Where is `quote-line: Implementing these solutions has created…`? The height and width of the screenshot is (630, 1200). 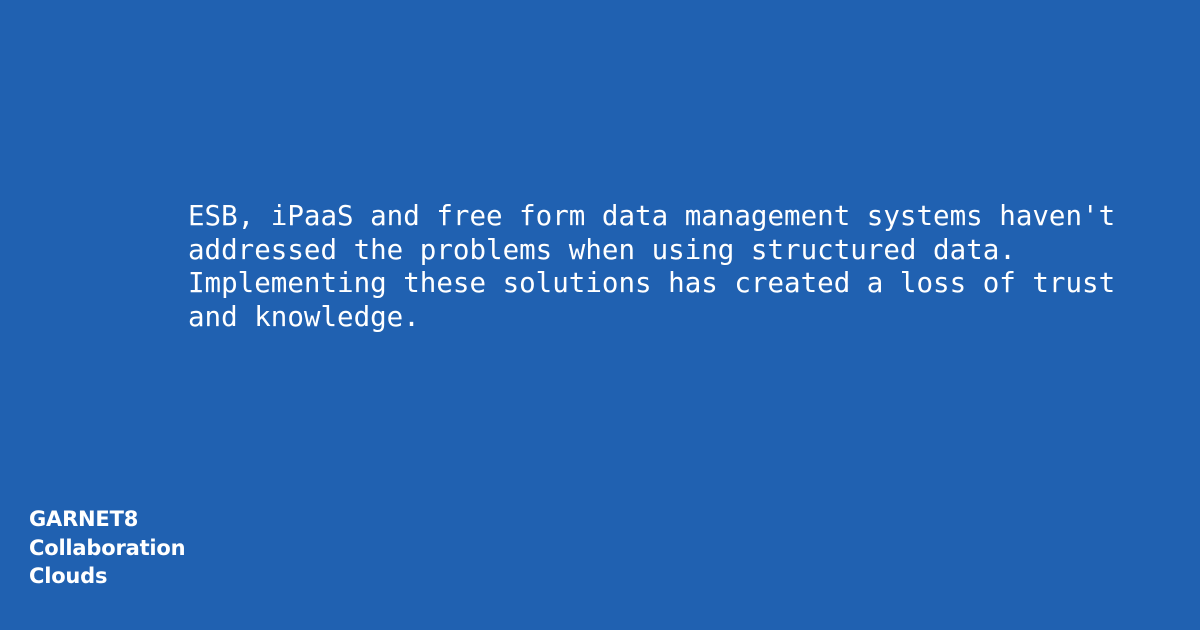
quote-line: Implementing these solutions has created… is located at coordinates (652, 283).